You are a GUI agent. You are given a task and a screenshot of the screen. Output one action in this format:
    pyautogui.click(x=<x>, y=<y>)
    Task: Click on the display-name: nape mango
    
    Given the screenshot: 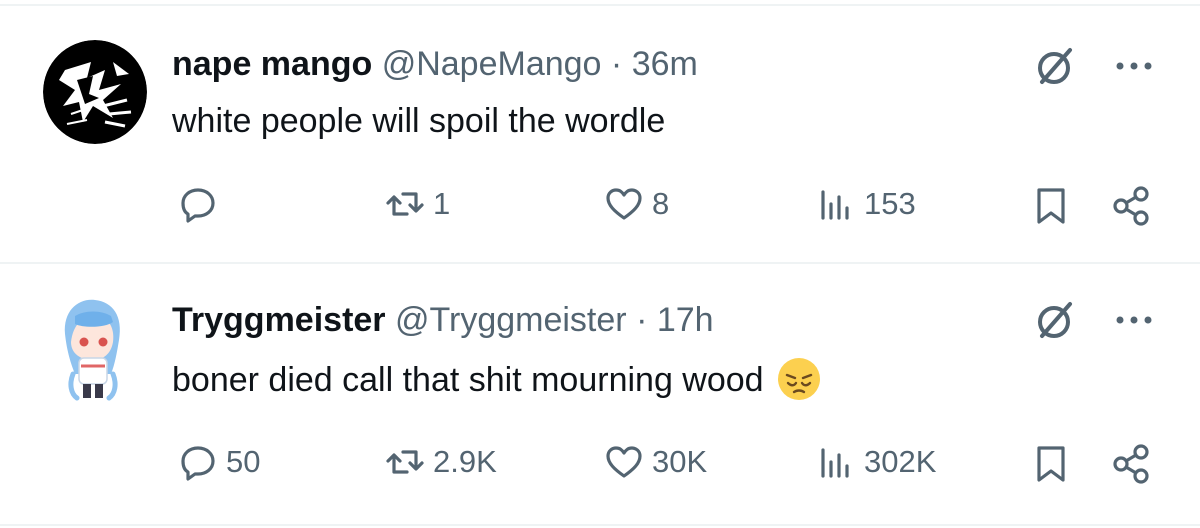 What is the action you would take?
    pyautogui.click(x=272, y=64)
    